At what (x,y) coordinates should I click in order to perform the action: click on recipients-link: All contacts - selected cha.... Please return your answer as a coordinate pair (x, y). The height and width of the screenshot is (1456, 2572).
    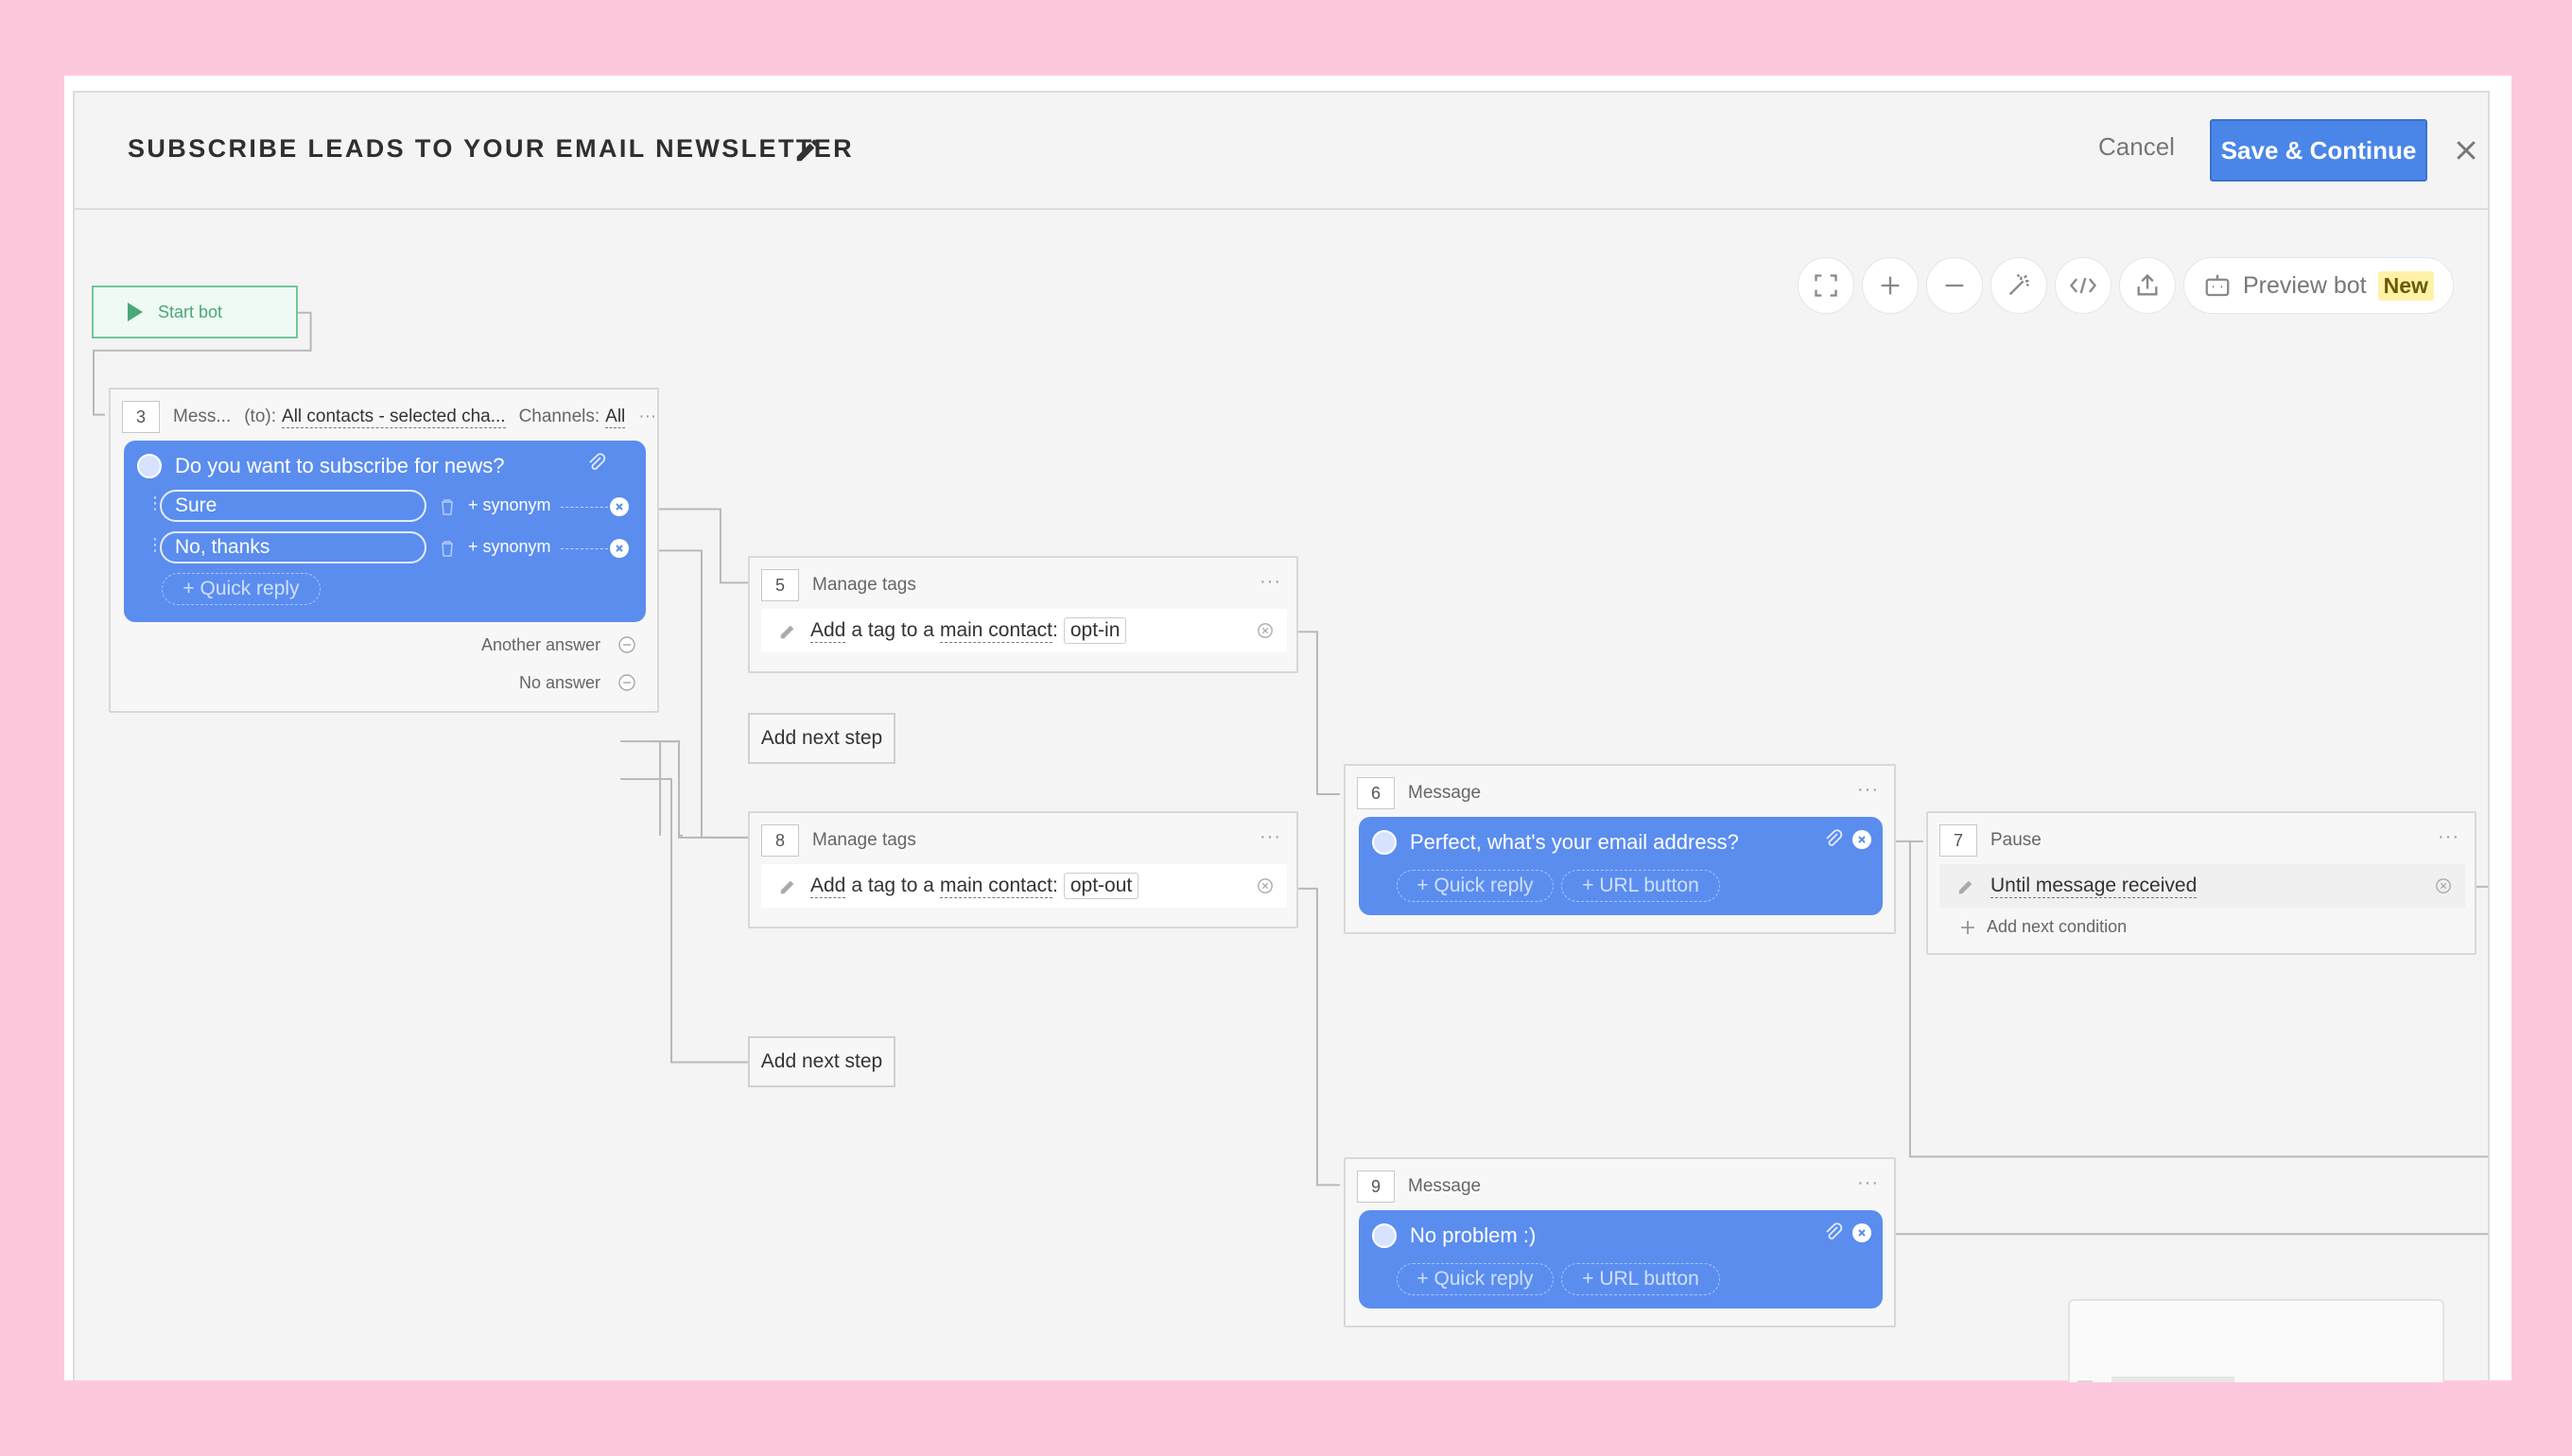
    Looking at the image, I should click on (394, 417).